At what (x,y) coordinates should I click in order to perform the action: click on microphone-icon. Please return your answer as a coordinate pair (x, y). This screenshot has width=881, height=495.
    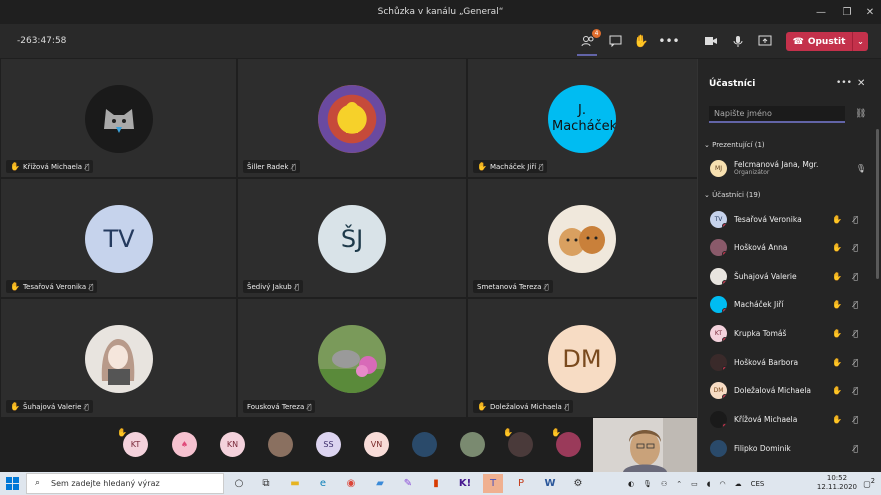
    Looking at the image, I should click on (738, 41).